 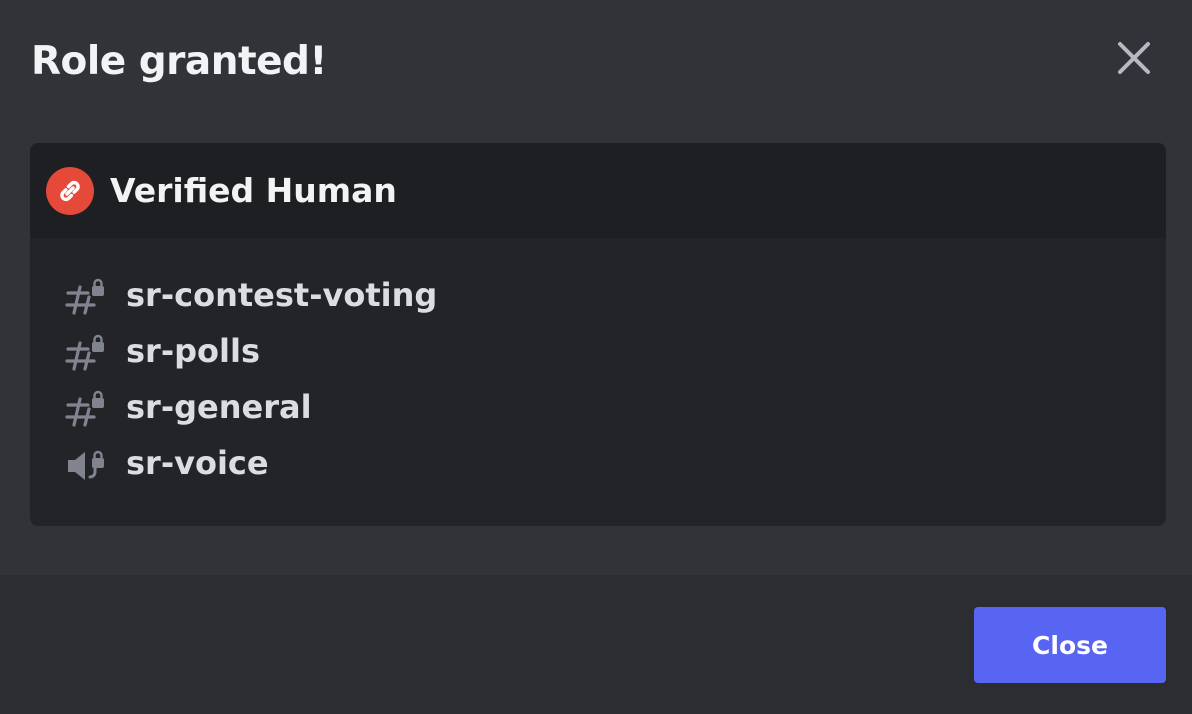 What do you see at coordinates (253, 190) in the screenshot?
I see `role-name: Verified Human` at bounding box center [253, 190].